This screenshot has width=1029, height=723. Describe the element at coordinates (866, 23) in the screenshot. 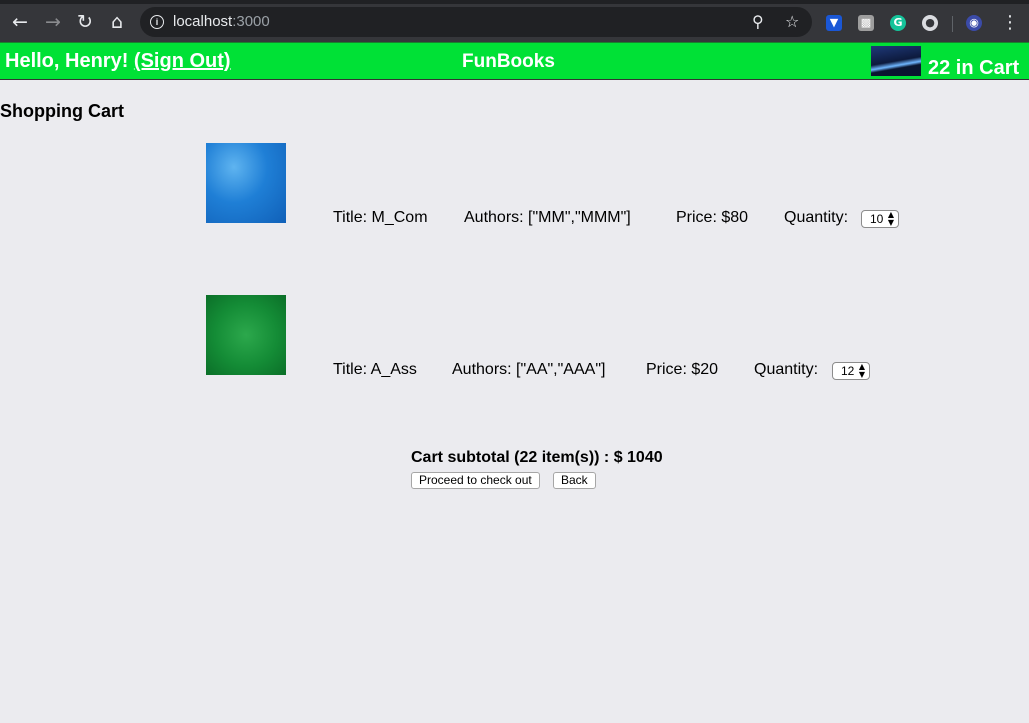

I see `extension-icon: ▩` at that location.